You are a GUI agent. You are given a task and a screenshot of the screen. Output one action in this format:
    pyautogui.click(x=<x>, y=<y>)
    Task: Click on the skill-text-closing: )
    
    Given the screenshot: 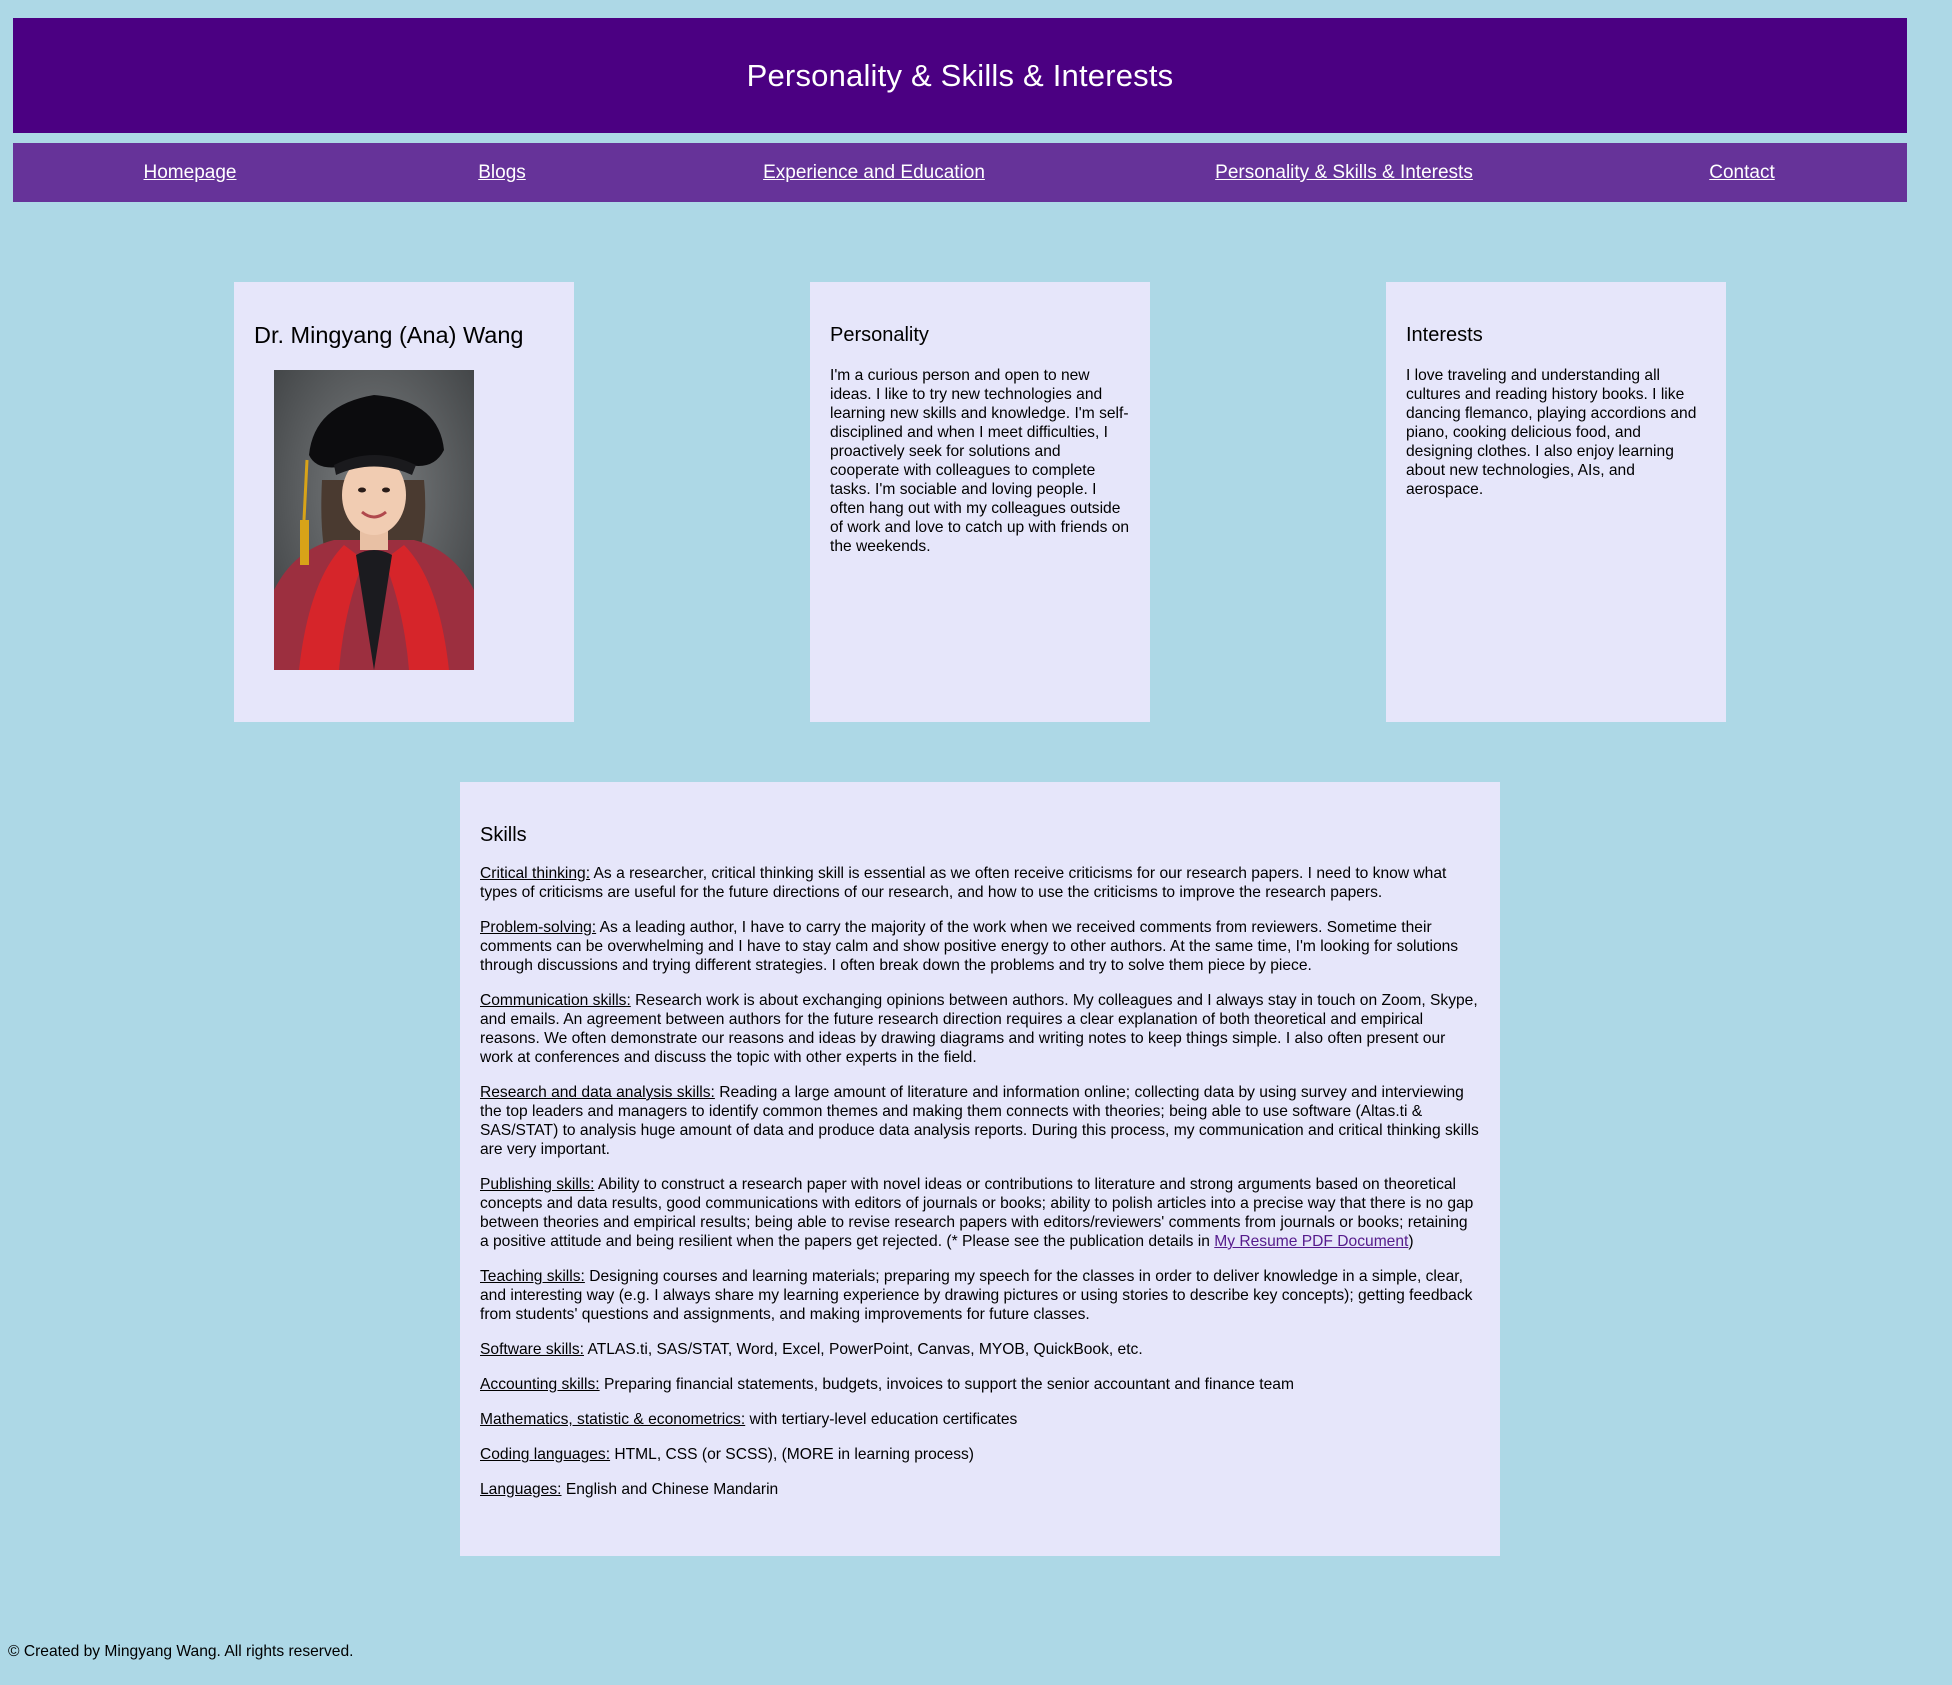 What is the action you would take?
    pyautogui.click(x=1411, y=1241)
    